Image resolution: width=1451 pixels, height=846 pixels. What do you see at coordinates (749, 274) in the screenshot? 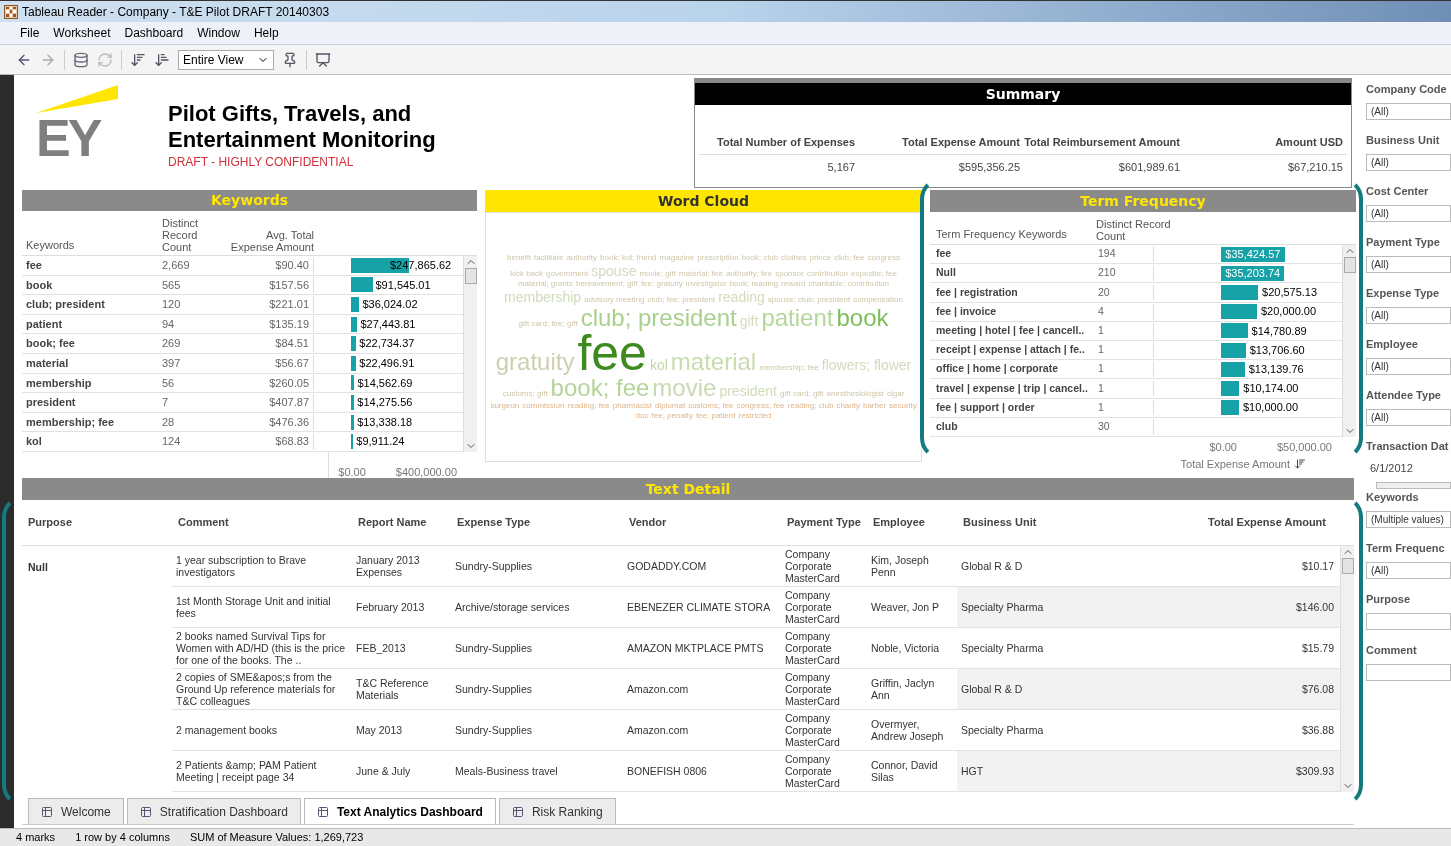
I see `cloud-word: authority; fee` at bounding box center [749, 274].